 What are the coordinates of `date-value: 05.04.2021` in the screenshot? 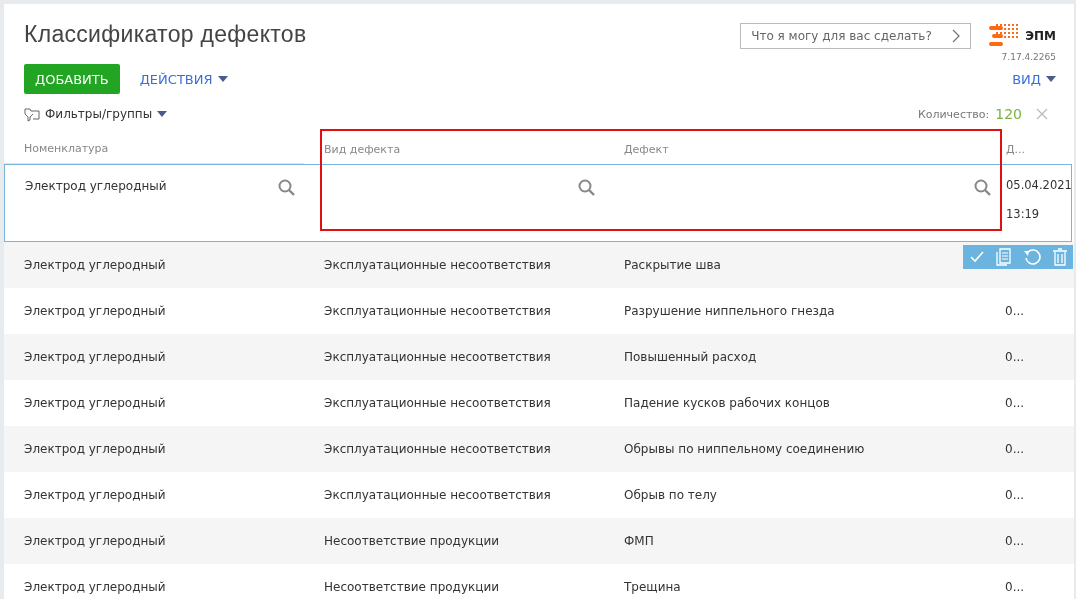 It's located at (1038, 185).